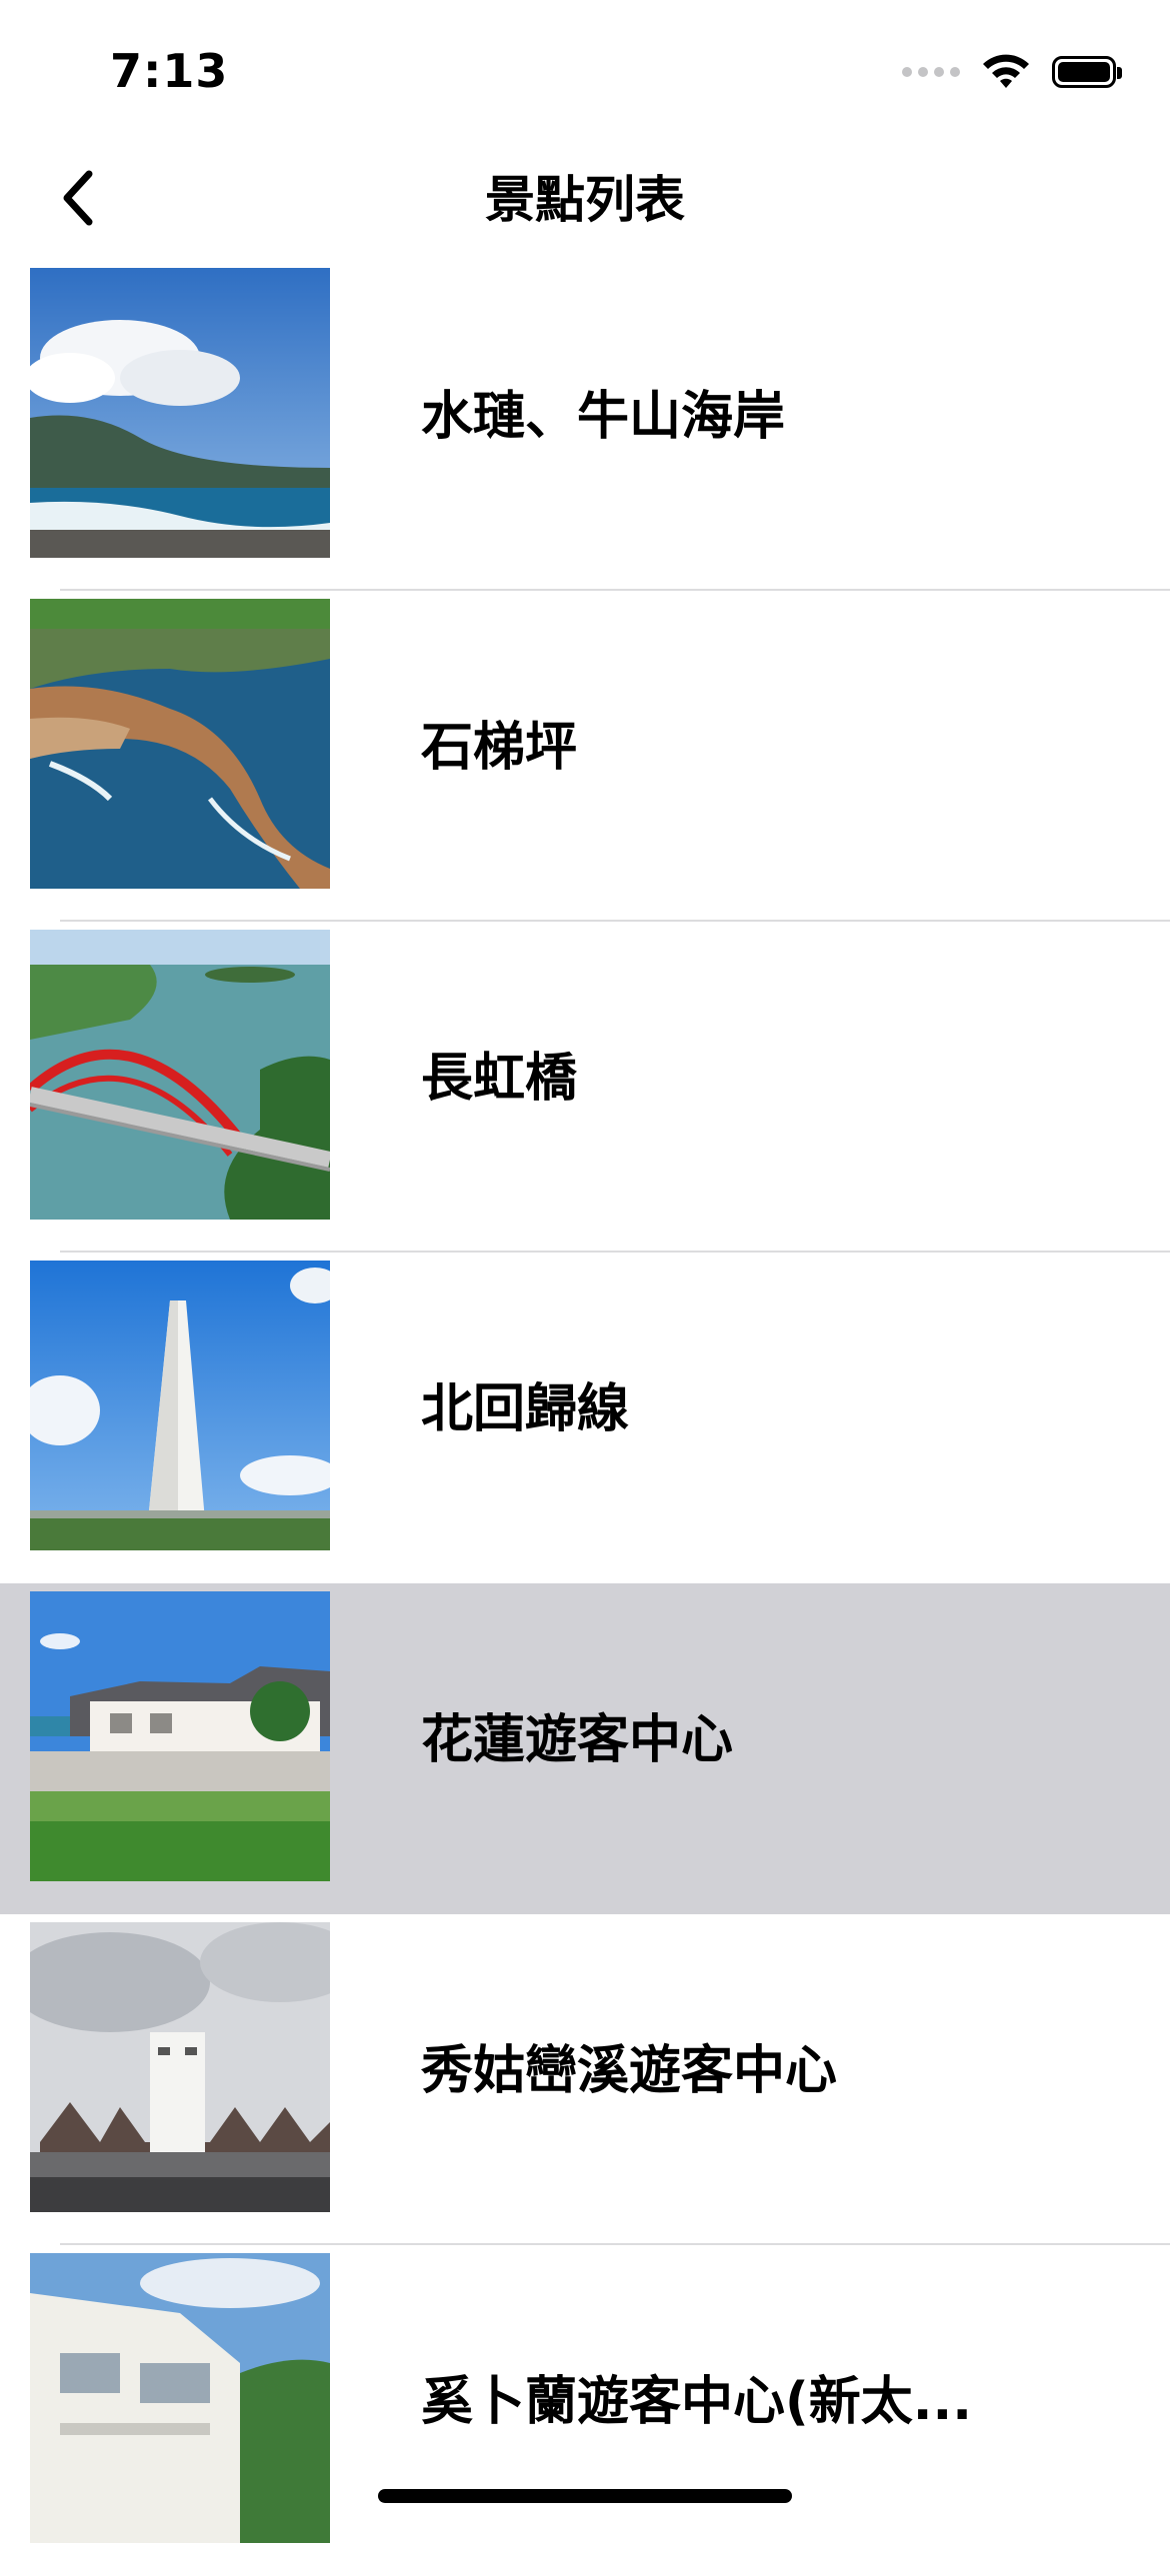 The image size is (1170, 2576). I want to click on chevron-left-icon, so click(78, 198).